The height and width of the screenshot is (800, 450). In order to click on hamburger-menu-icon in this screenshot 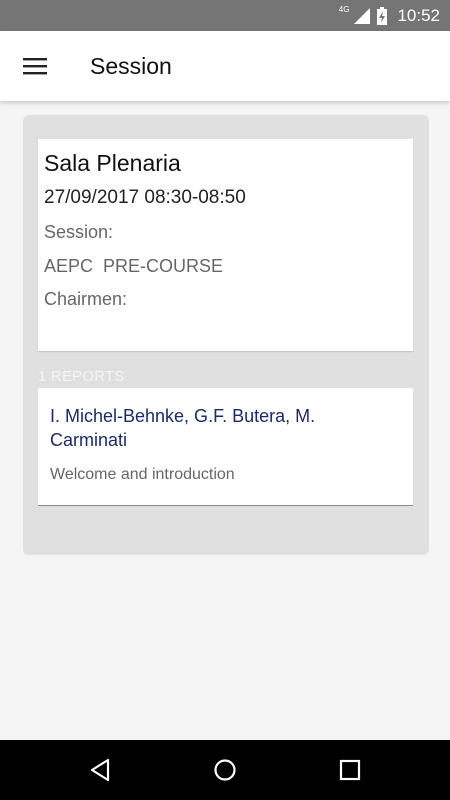, I will do `click(35, 66)`.